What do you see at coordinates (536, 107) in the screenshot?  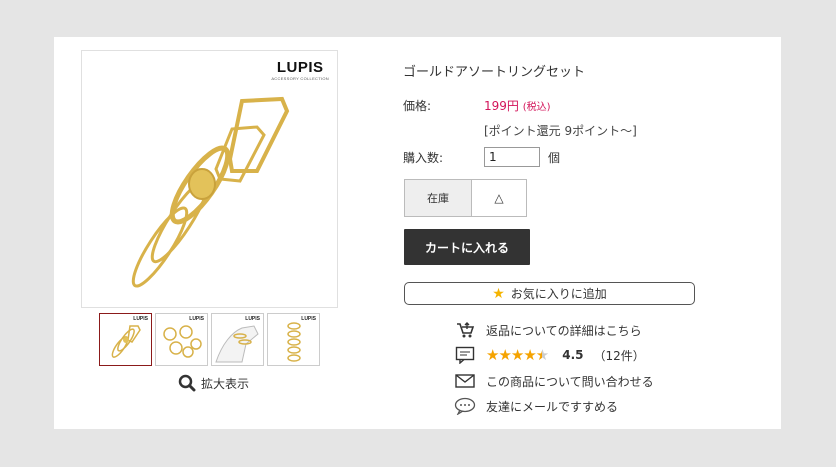 I see `tax-note: (税込)` at bounding box center [536, 107].